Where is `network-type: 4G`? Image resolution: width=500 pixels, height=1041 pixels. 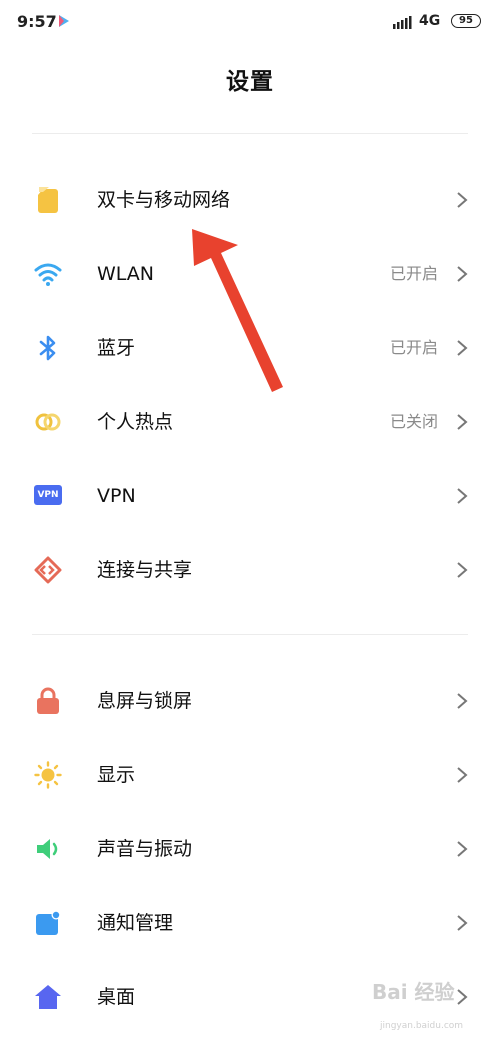 network-type: 4G is located at coordinates (430, 21).